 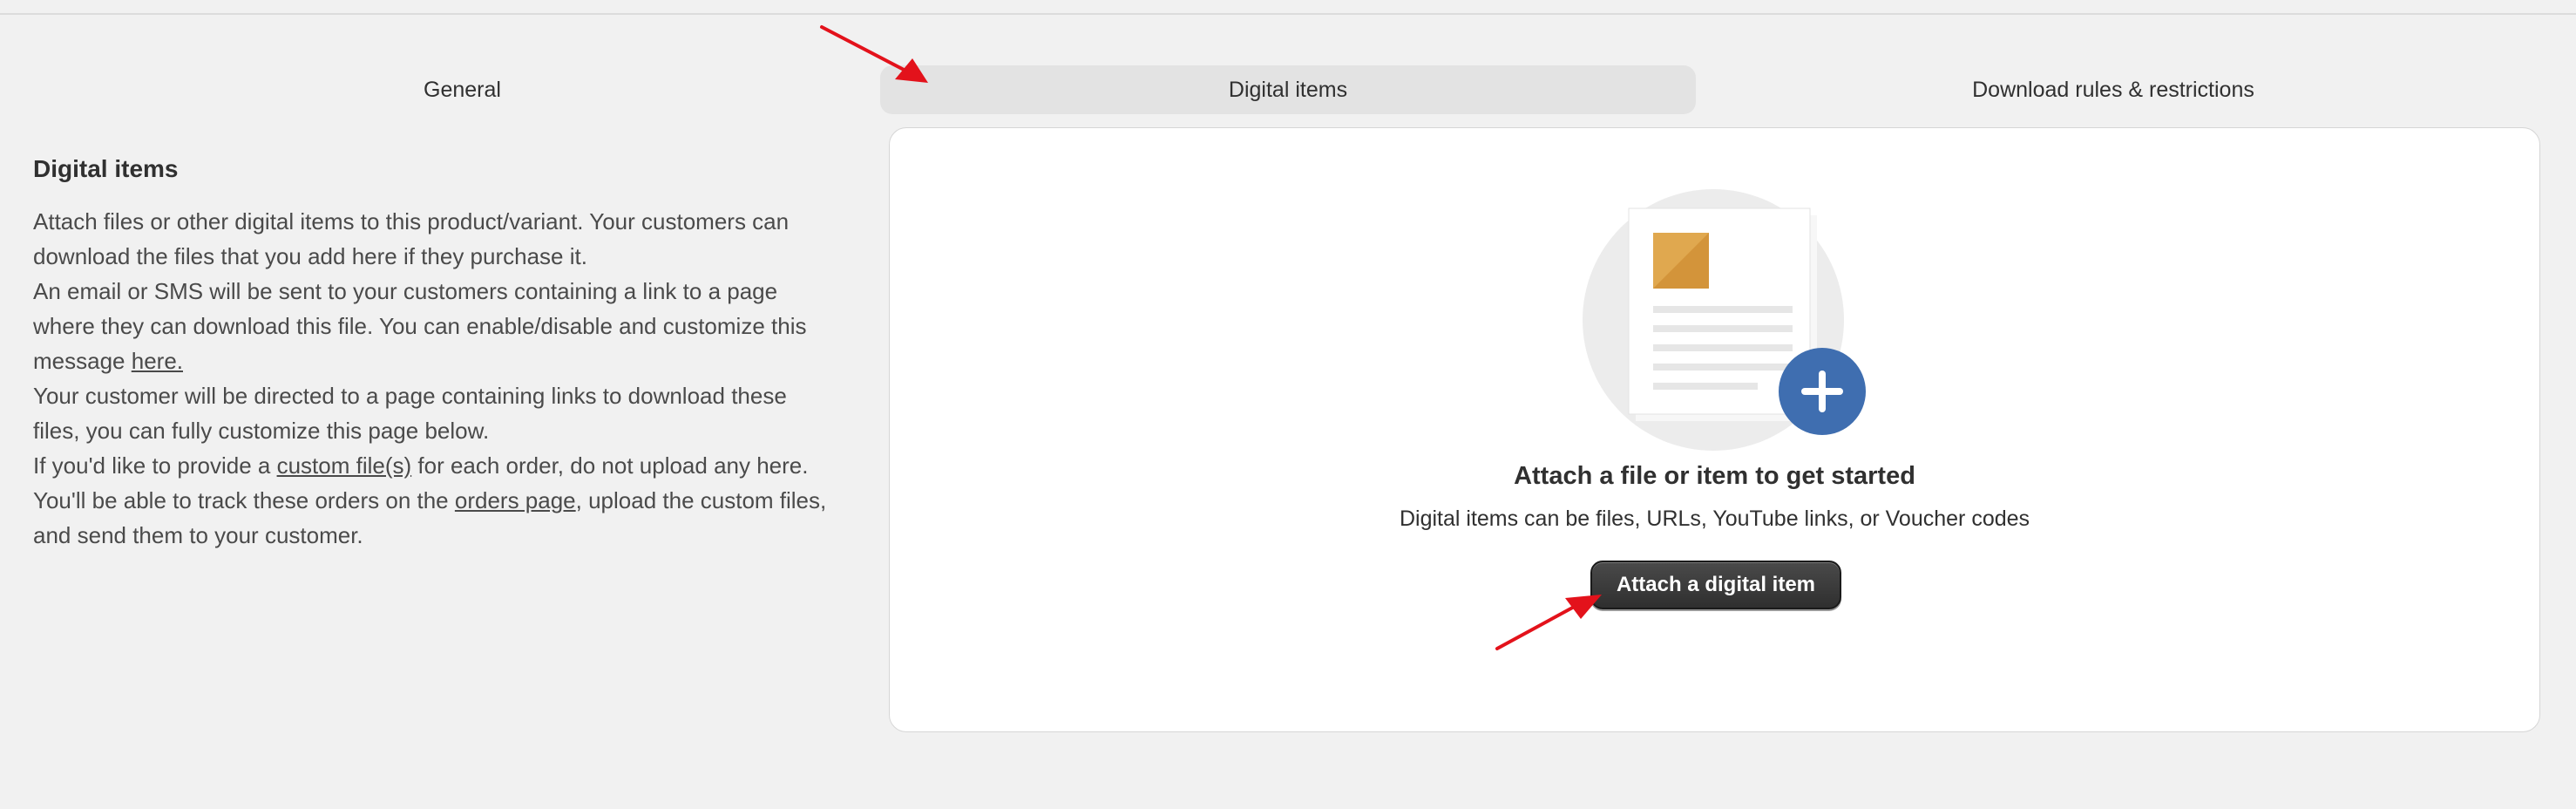 I want to click on document-plus-icon, so click(x=1725, y=320).